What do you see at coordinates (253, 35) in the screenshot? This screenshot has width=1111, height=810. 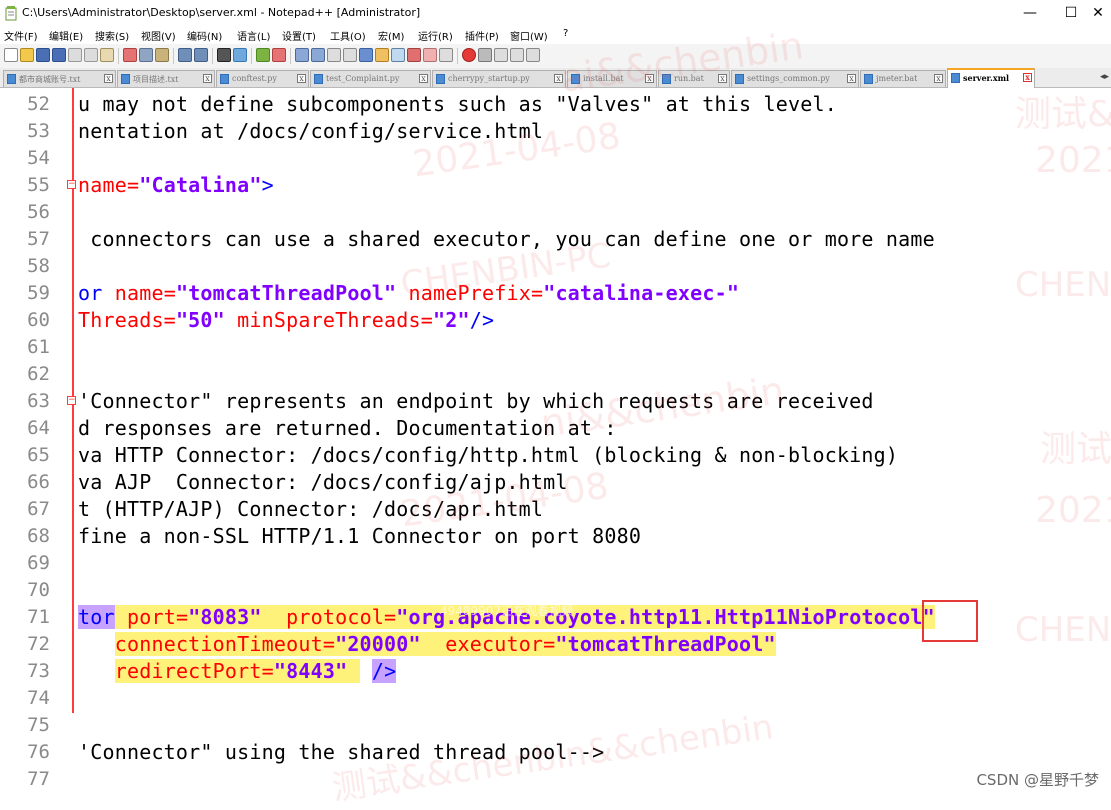 I see `menu-language: 语言(L)` at bounding box center [253, 35].